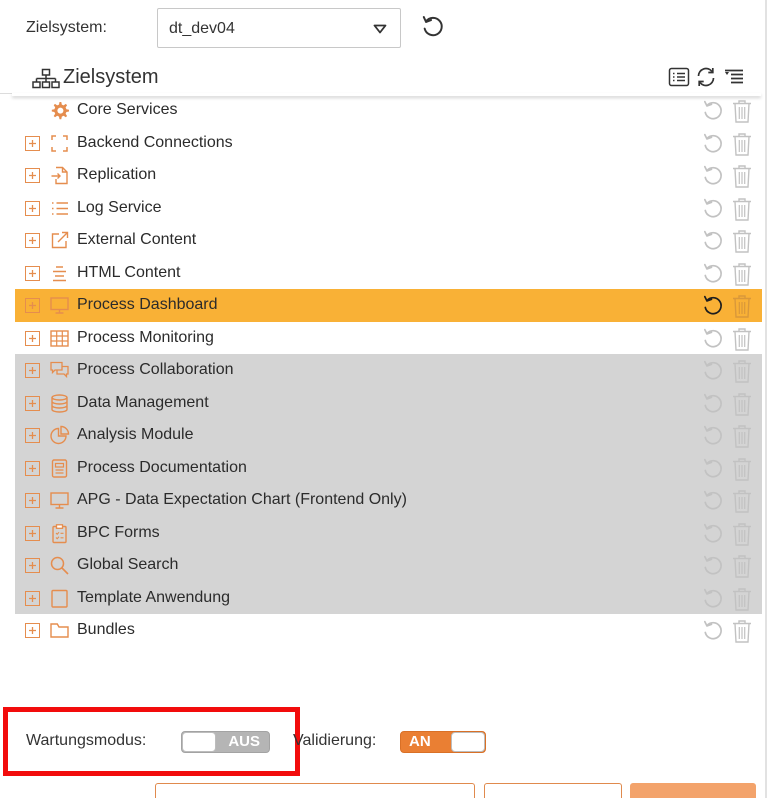 Image resolution: width=767 pixels, height=798 pixels. I want to click on toggle-knob, so click(468, 742).